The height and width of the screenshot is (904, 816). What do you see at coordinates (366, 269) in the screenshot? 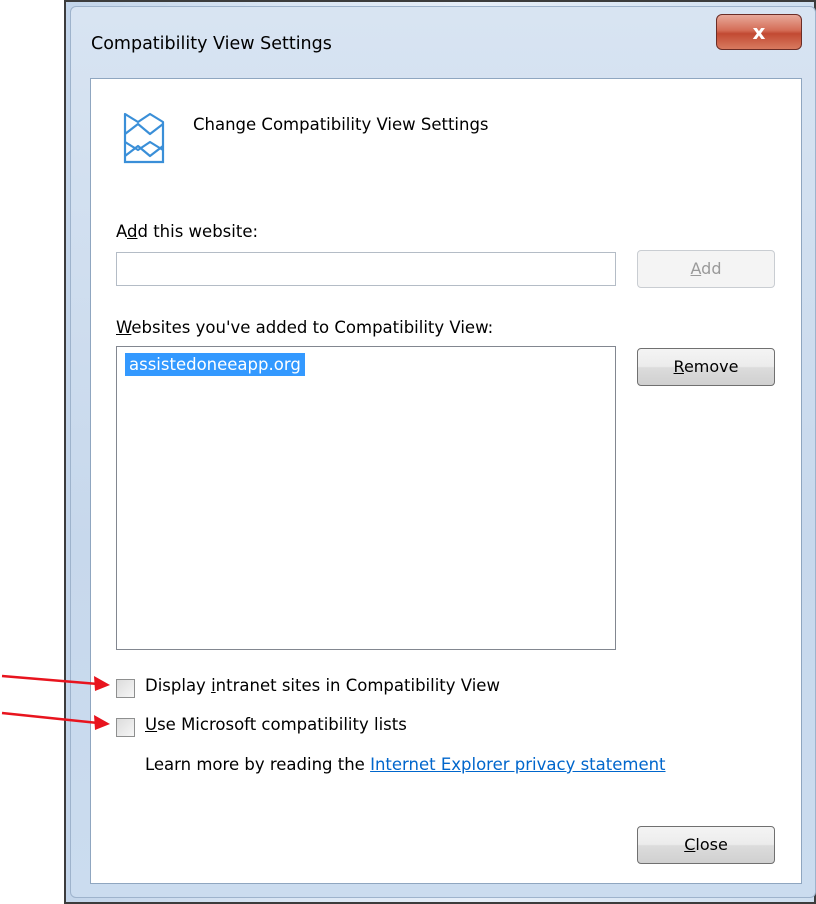
I see `add-website-input` at bounding box center [366, 269].